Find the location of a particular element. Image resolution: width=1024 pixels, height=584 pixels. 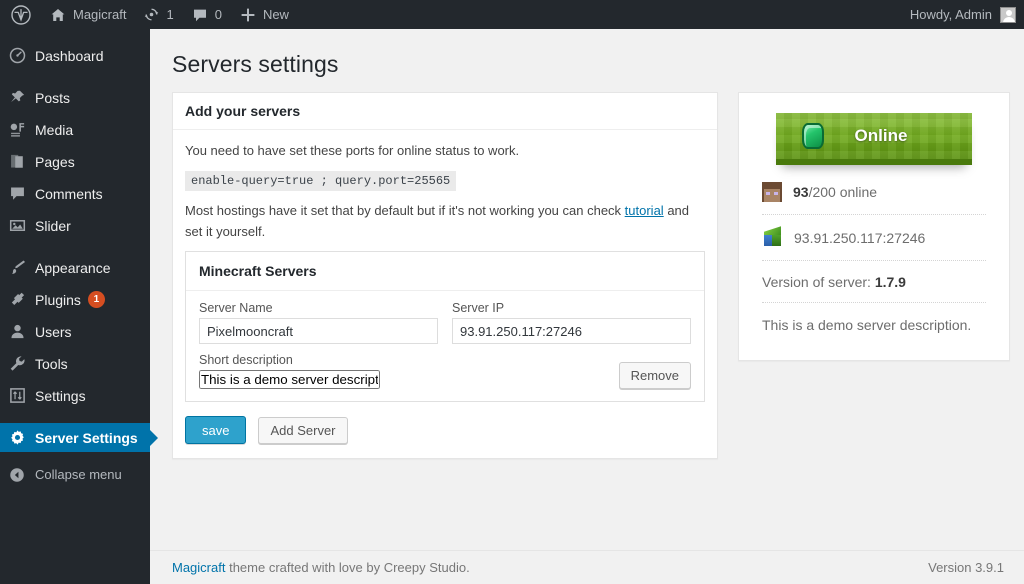

remove-server-button: Remove is located at coordinates (654, 376).